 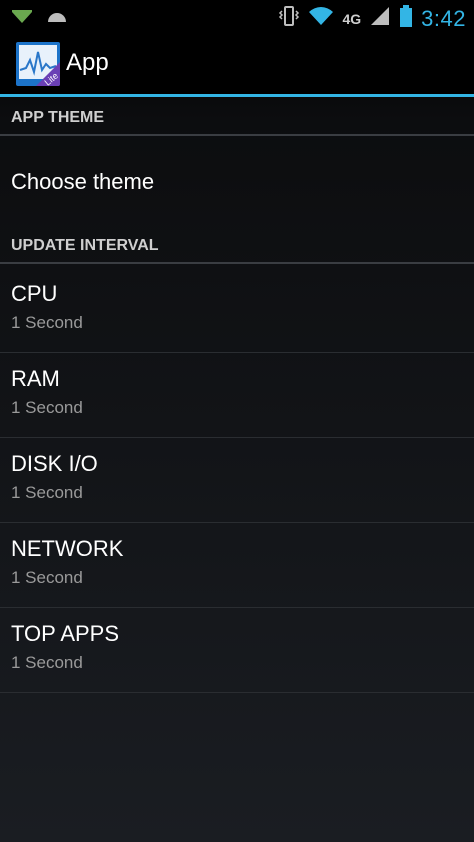 What do you see at coordinates (352, 18) in the screenshot?
I see `network-type-label: 4G` at bounding box center [352, 18].